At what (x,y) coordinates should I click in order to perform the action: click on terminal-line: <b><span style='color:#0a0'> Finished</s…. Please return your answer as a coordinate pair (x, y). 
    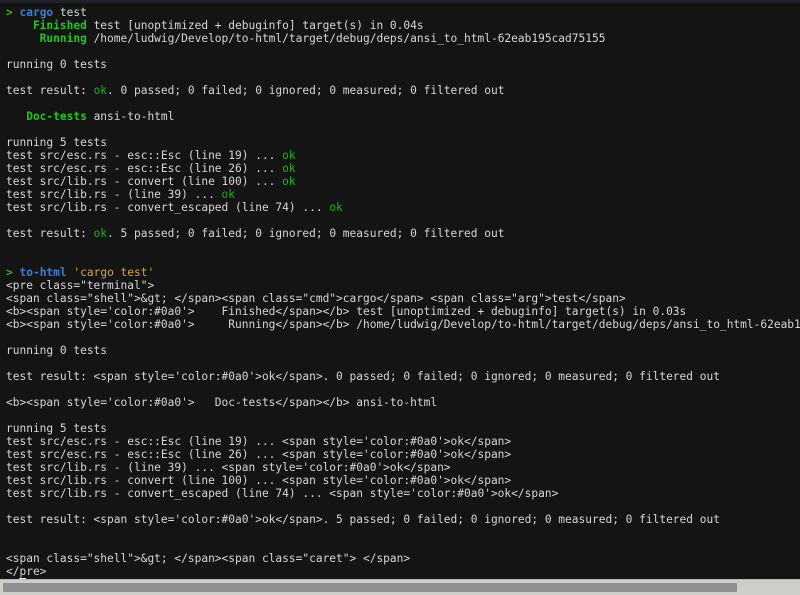
    Looking at the image, I should click on (403, 311).